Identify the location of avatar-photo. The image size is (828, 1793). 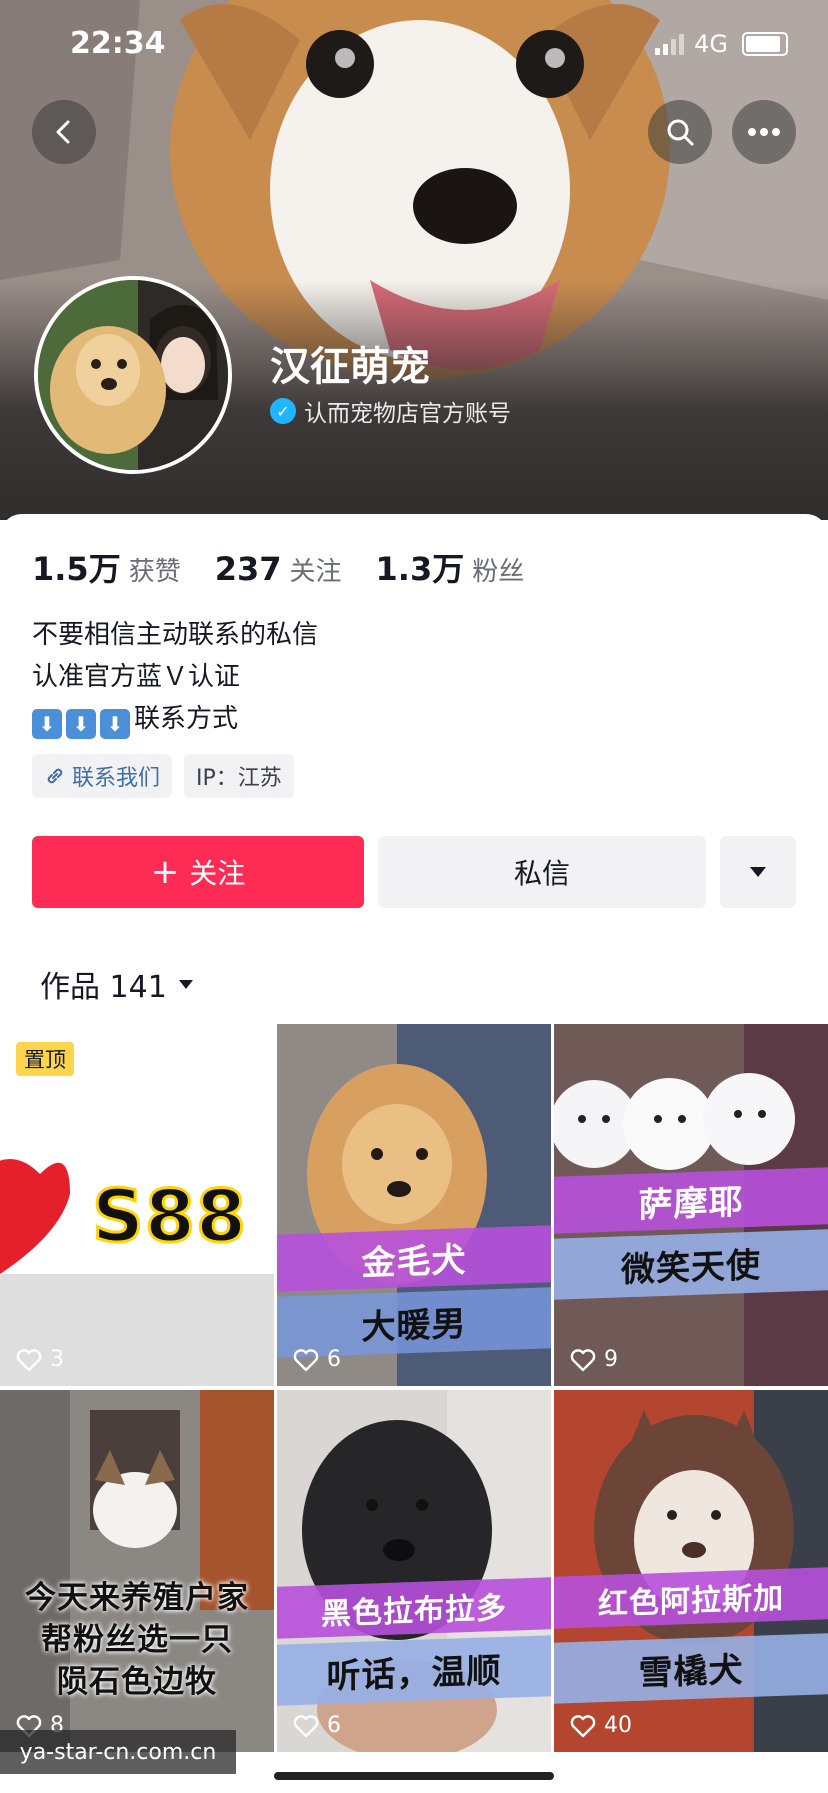
(133, 375).